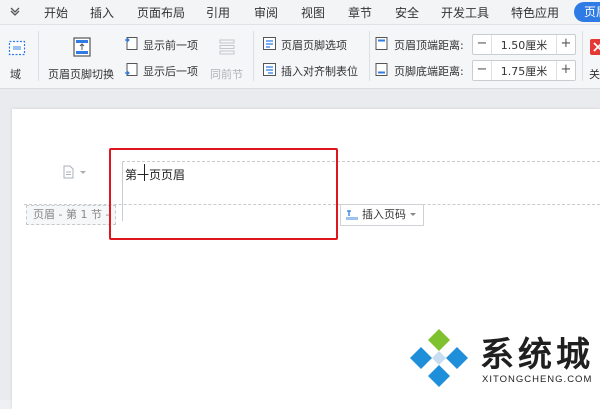 The height and width of the screenshot is (409, 600). Describe the element at coordinates (407, 12) in the screenshot. I see `tab-security: 安全` at that location.